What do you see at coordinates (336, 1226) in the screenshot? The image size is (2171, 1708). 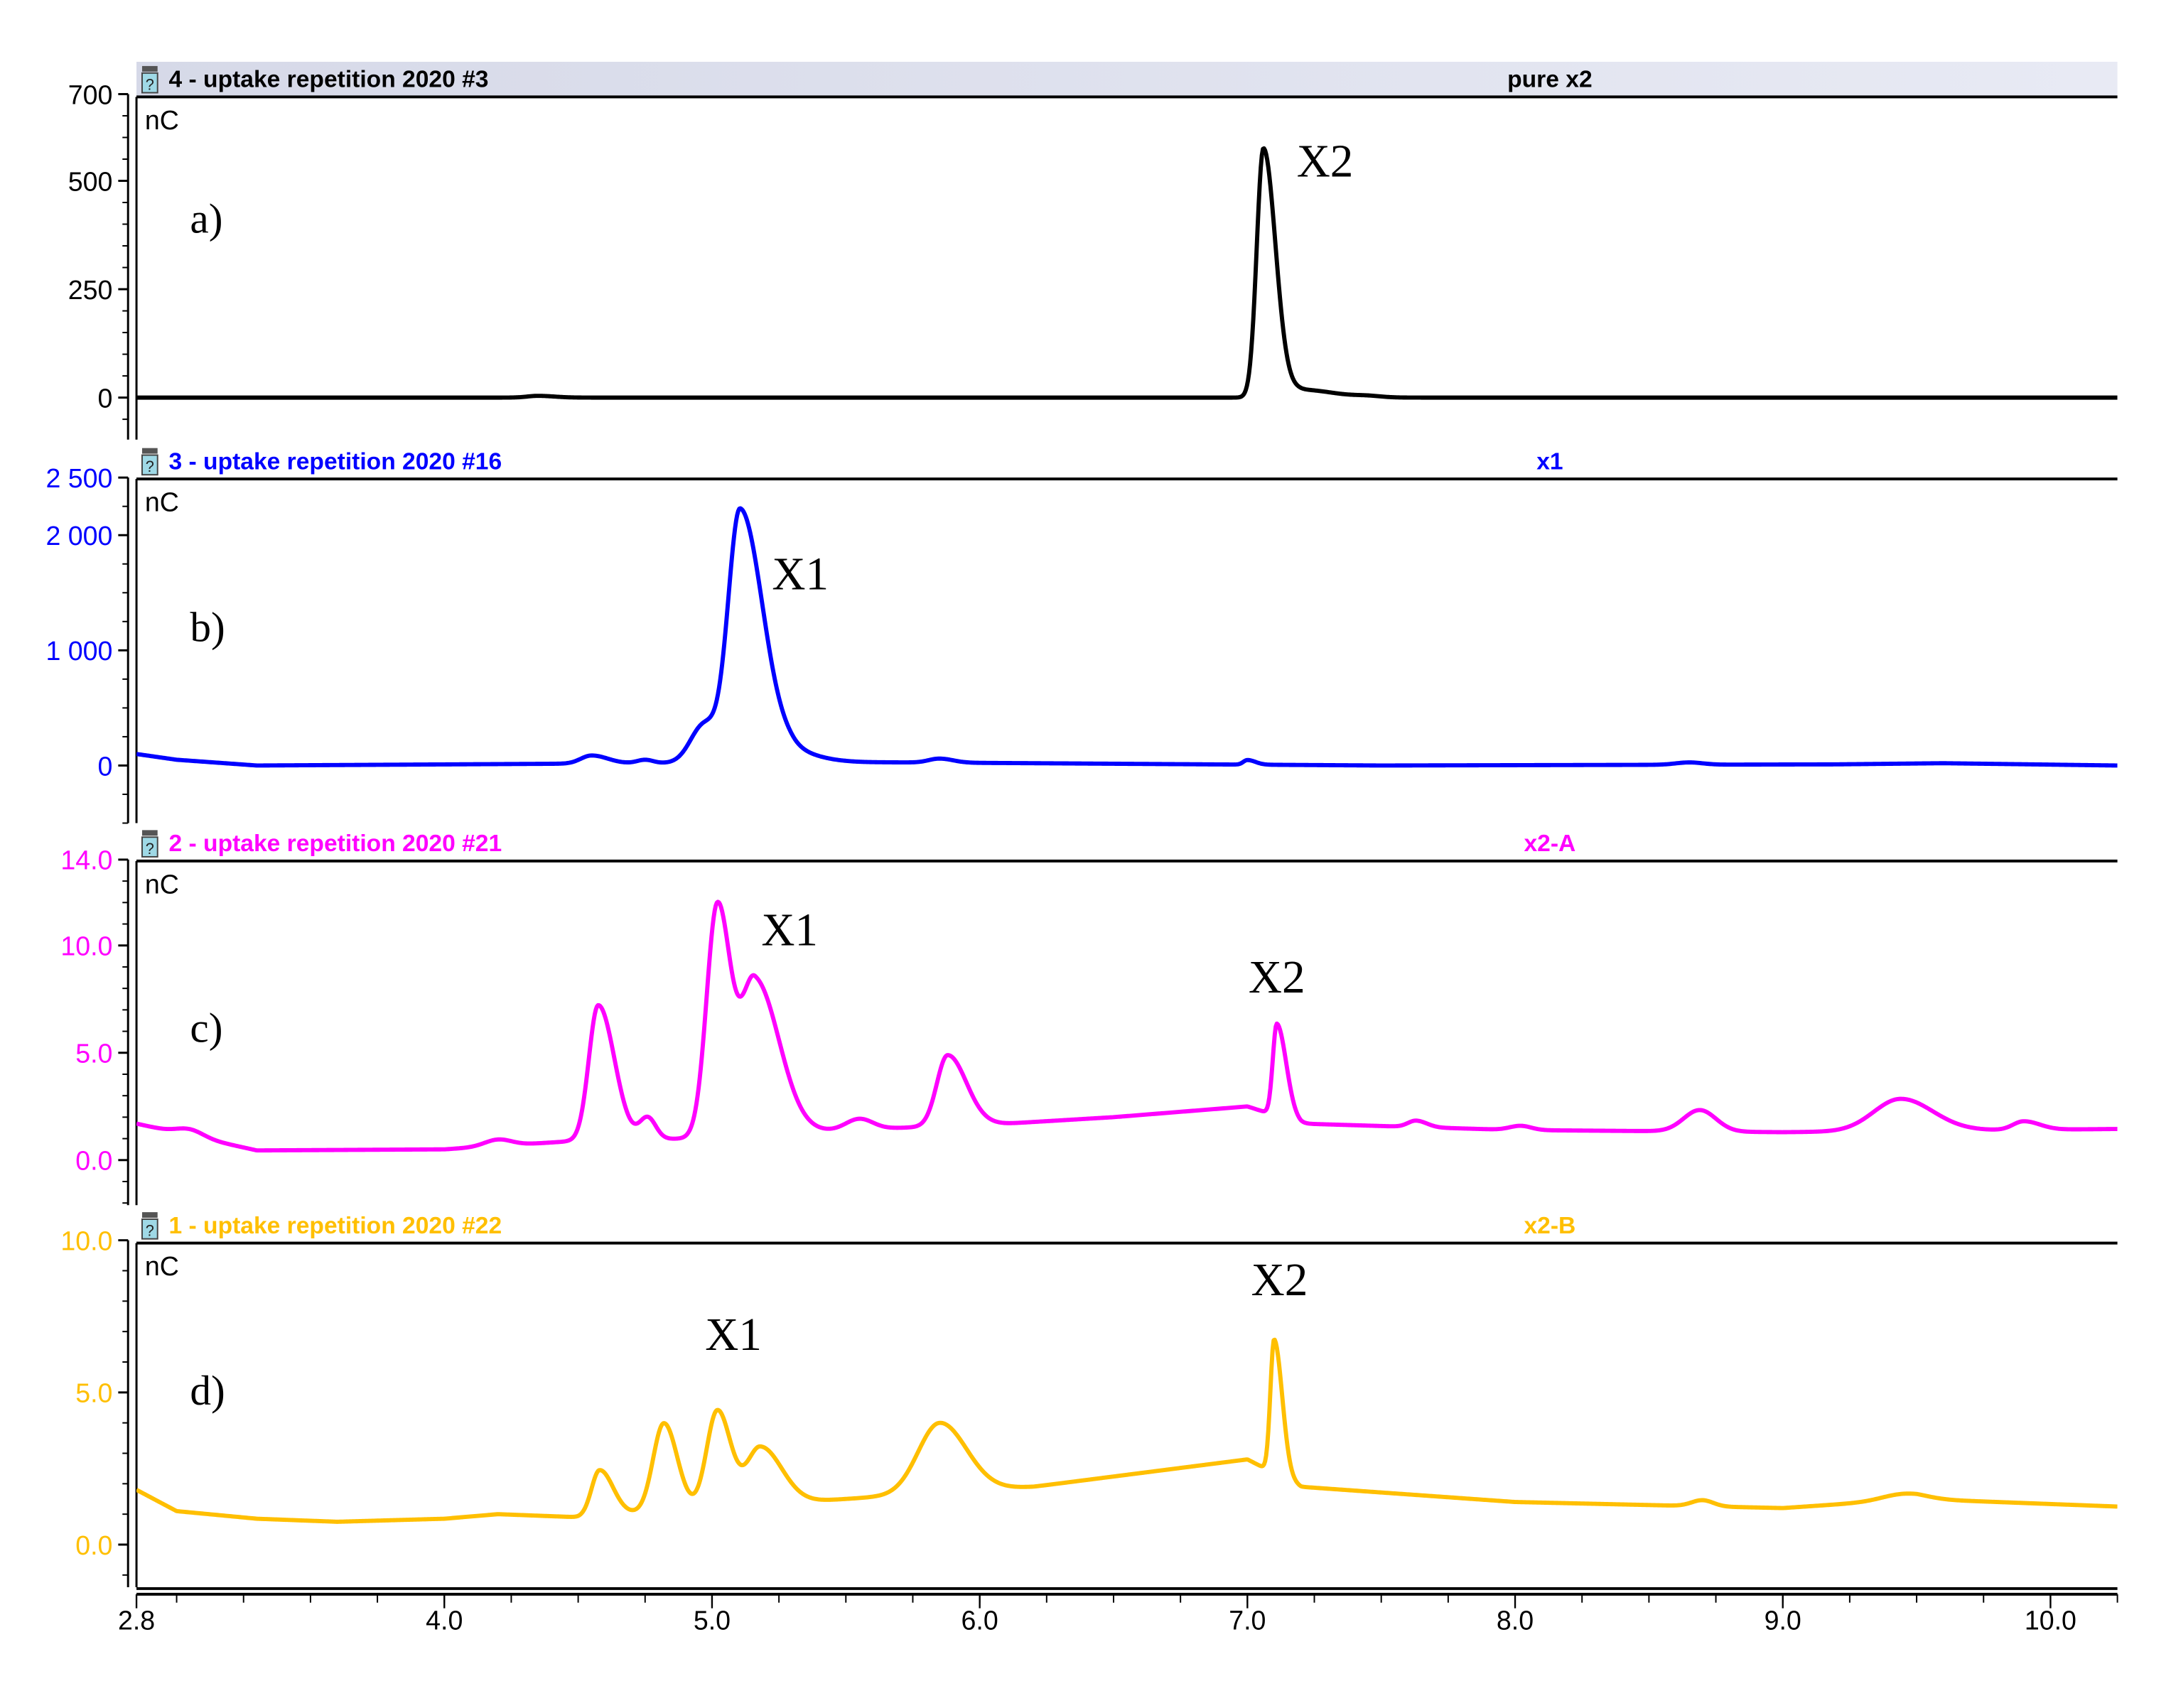 I see `panel-title: 1 - uptake repetition 2020 #22` at bounding box center [336, 1226].